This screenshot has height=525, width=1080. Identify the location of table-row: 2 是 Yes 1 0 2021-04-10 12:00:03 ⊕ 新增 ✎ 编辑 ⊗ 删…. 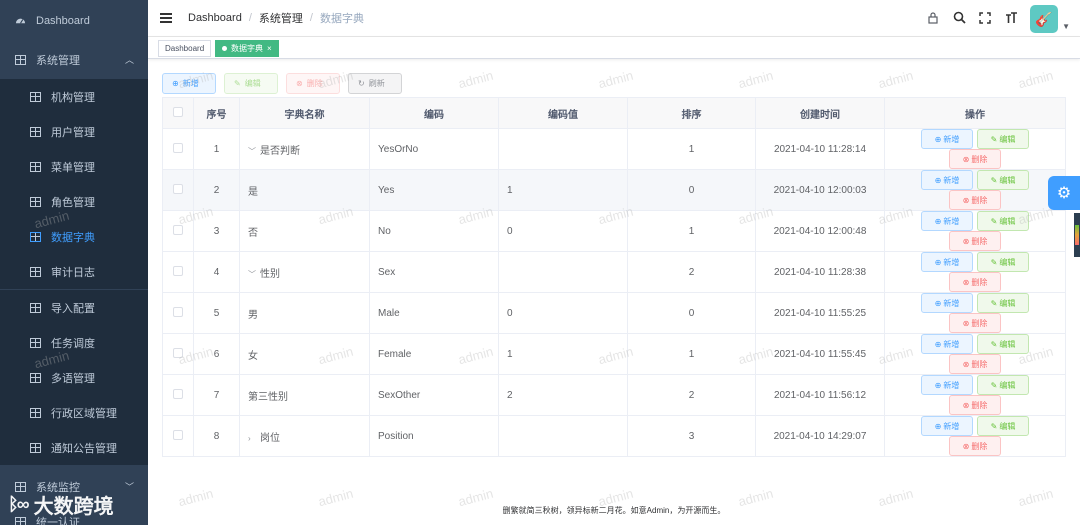
(614, 190).